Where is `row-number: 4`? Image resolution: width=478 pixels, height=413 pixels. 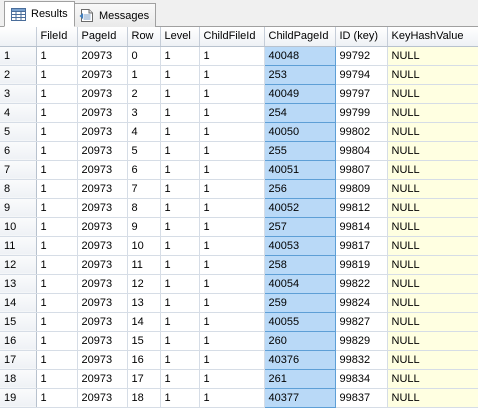
row-number: 4 is located at coordinates (18, 113).